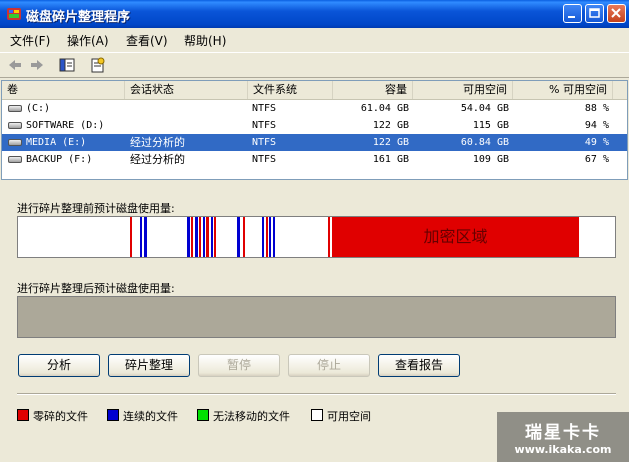 This screenshot has width=629, height=462. What do you see at coordinates (65, 125) in the screenshot?
I see `volume-name: SOFTWARE (D:)` at bounding box center [65, 125].